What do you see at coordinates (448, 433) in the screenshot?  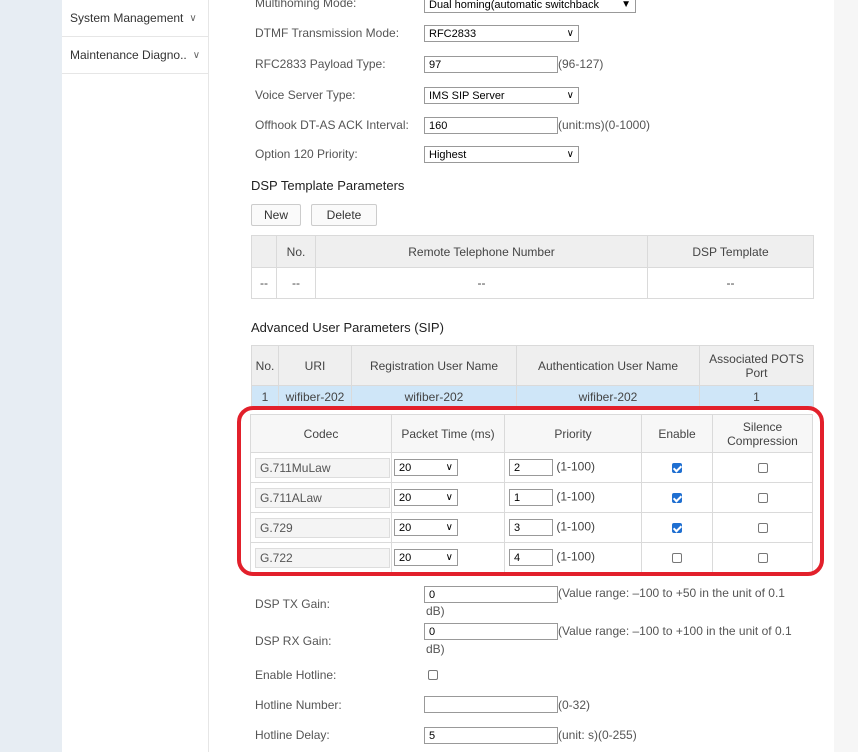 I see `column-header: Packet Time (ms)` at bounding box center [448, 433].